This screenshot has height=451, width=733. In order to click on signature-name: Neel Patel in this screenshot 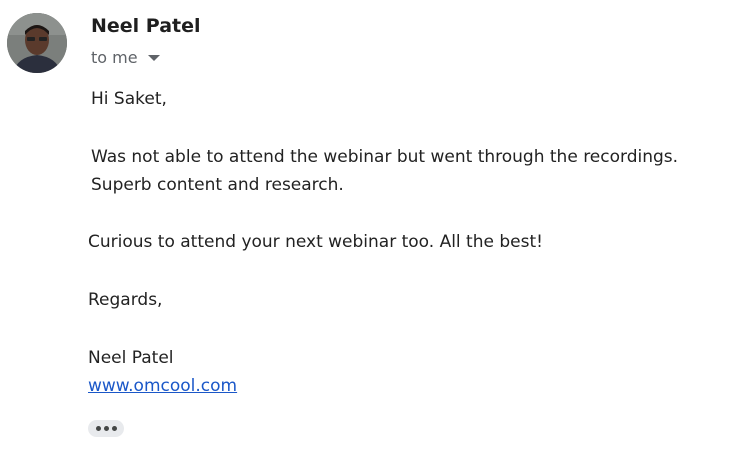, I will do `click(131, 358)`.